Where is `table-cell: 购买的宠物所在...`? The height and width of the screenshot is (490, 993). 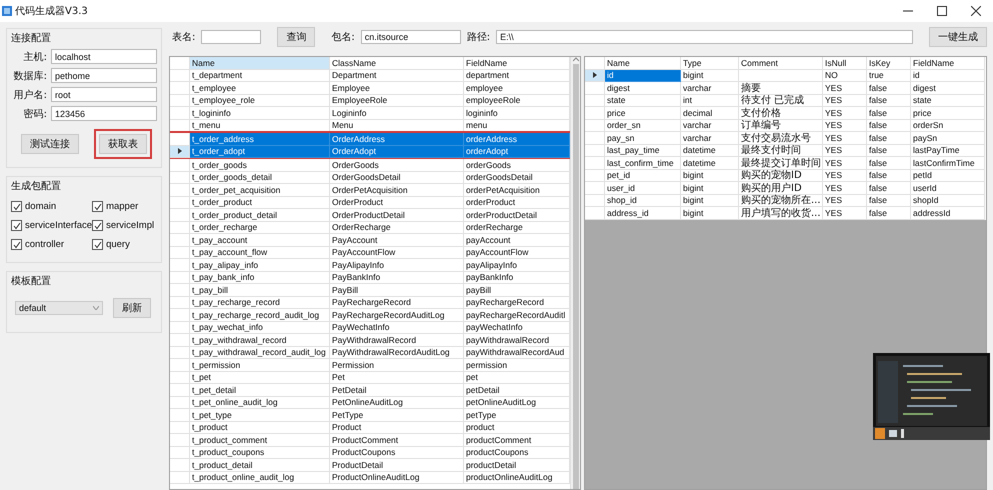 table-cell: 购买的宠物所在... is located at coordinates (781, 200).